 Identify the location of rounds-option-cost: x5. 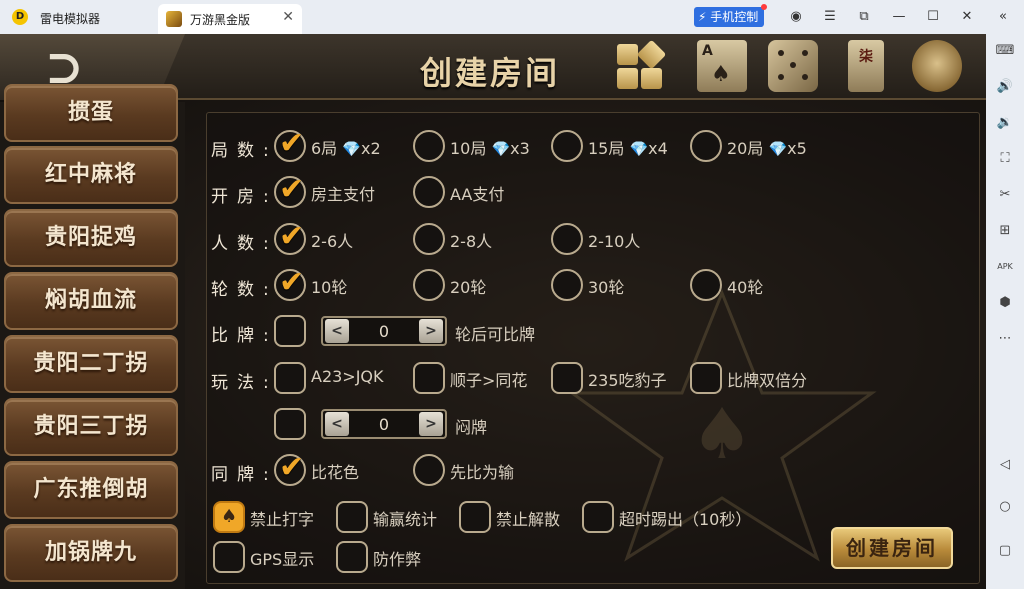
(797, 148).